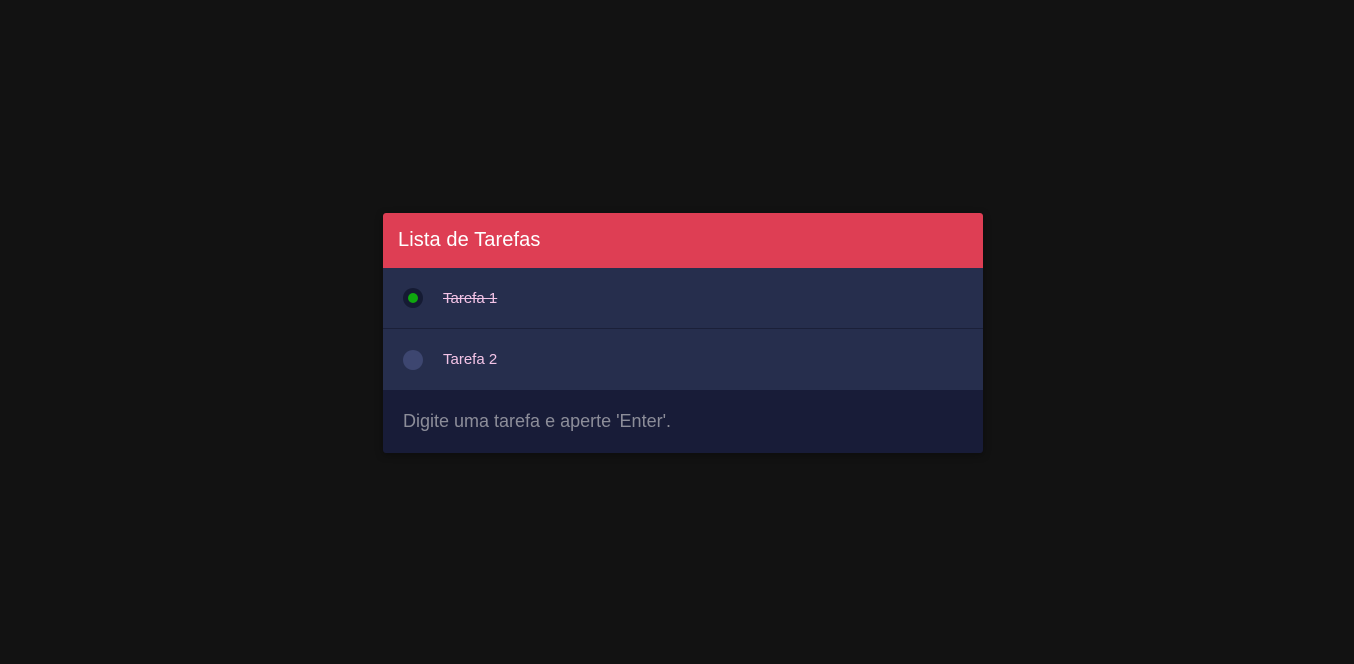  Describe the element at coordinates (470, 298) in the screenshot. I see `task-1-label: Tarefa 1` at that location.